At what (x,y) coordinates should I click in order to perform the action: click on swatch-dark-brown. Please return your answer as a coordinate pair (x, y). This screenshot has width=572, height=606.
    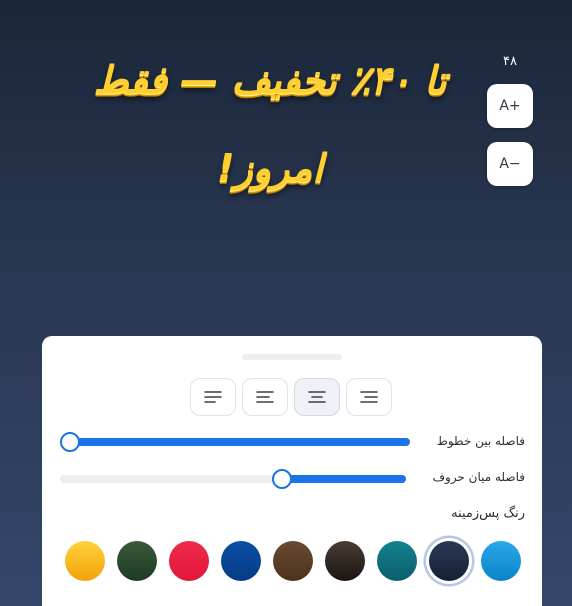
    Looking at the image, I should click on (345, 561).